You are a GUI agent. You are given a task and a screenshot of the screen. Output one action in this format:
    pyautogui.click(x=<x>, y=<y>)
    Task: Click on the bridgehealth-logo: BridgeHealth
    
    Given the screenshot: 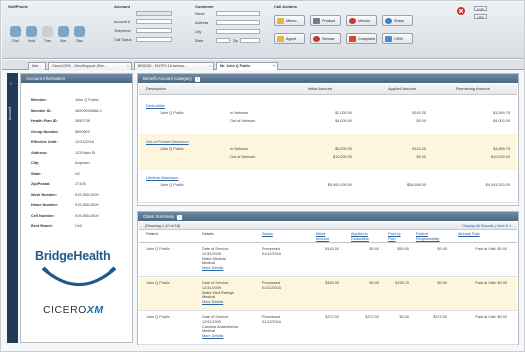 What is the action you would take?
    pyautogui.click(x=73, y=256)
    